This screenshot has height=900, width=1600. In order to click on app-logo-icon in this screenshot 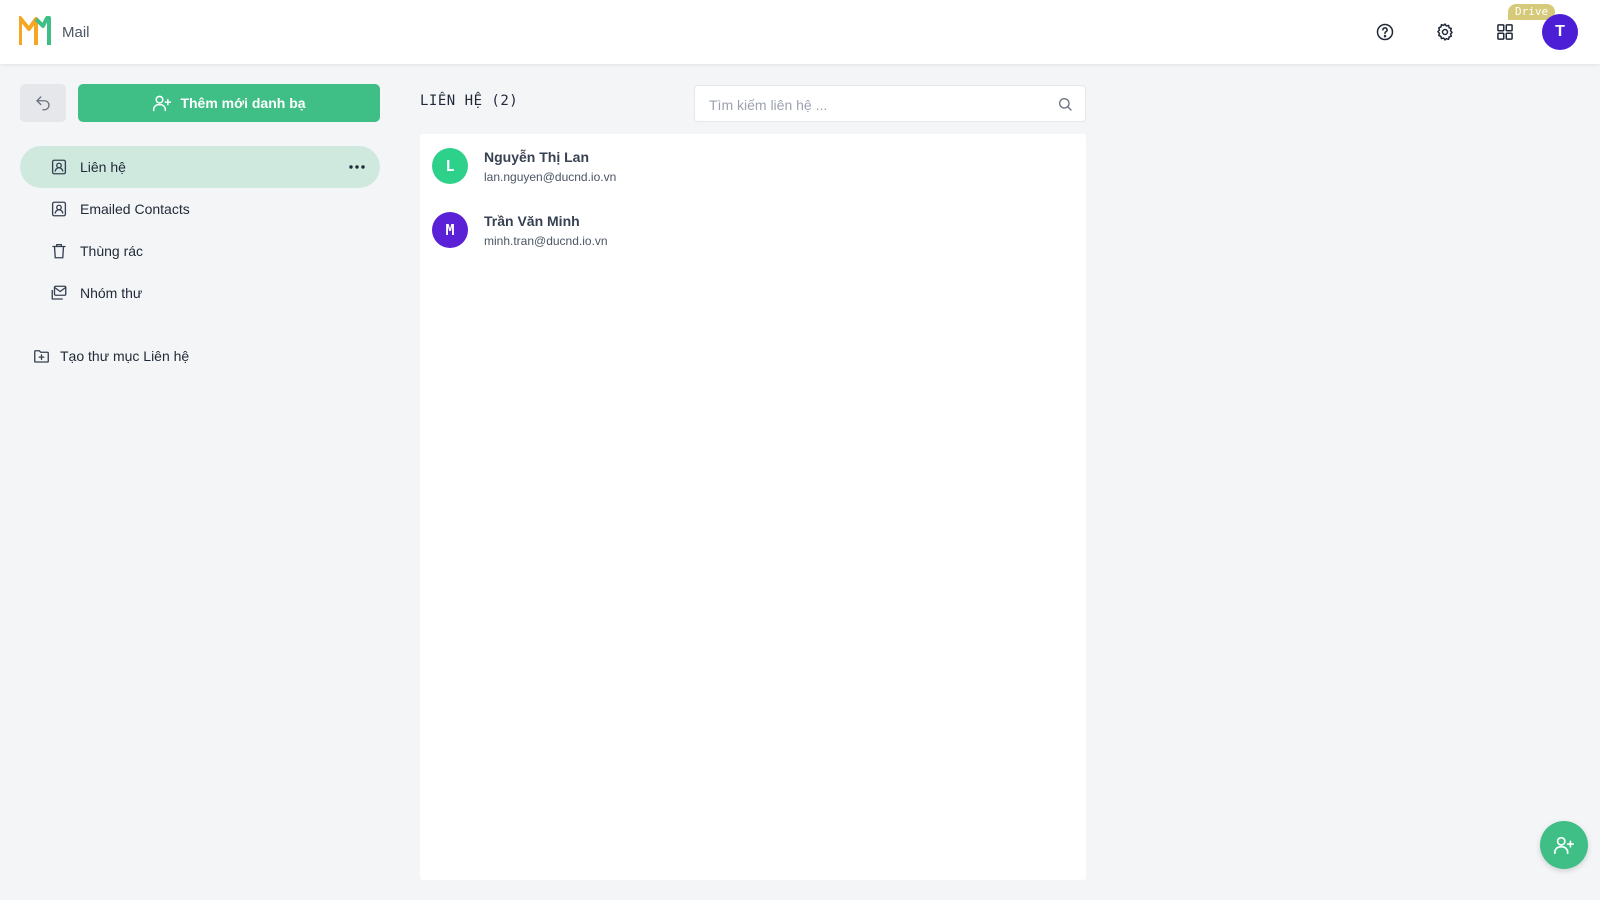, I will do `click(36, 31)`.